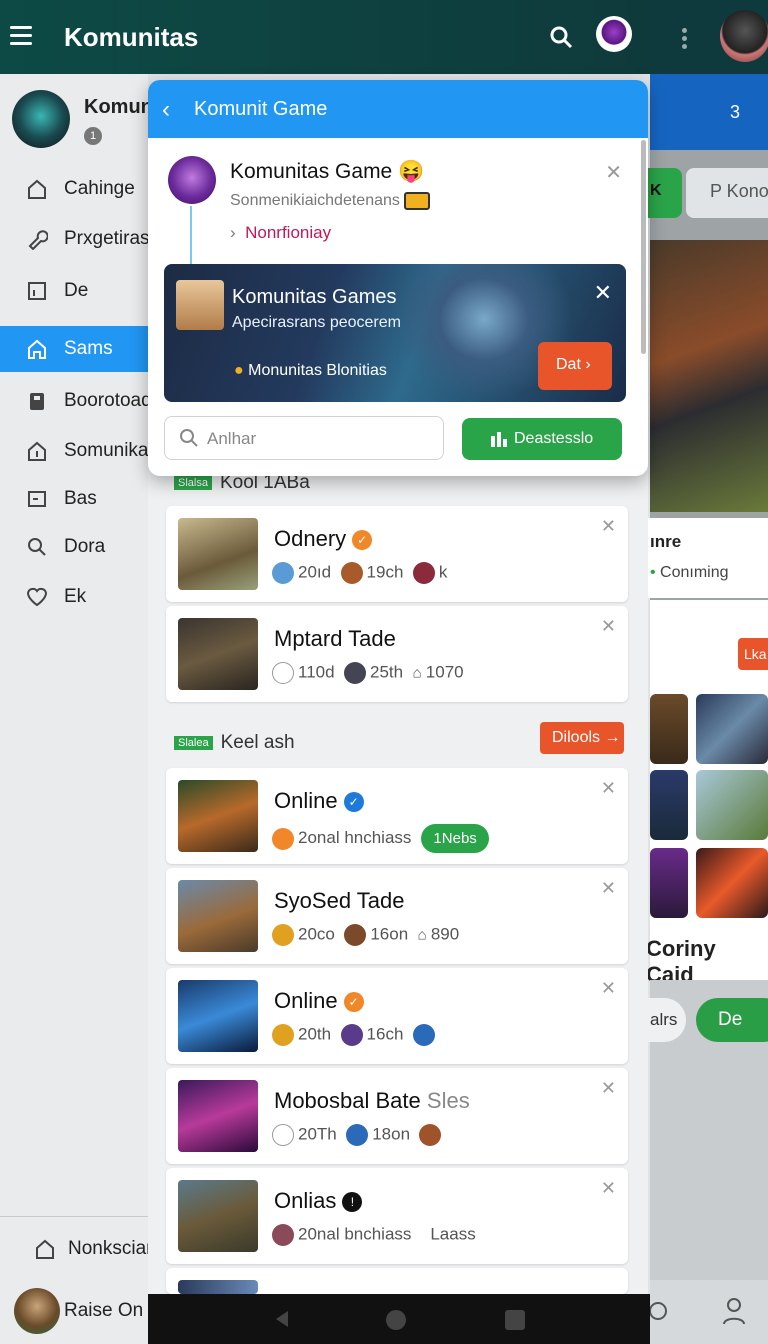  I want to click on chevron-left-icon: ‹, so click(166, 110).